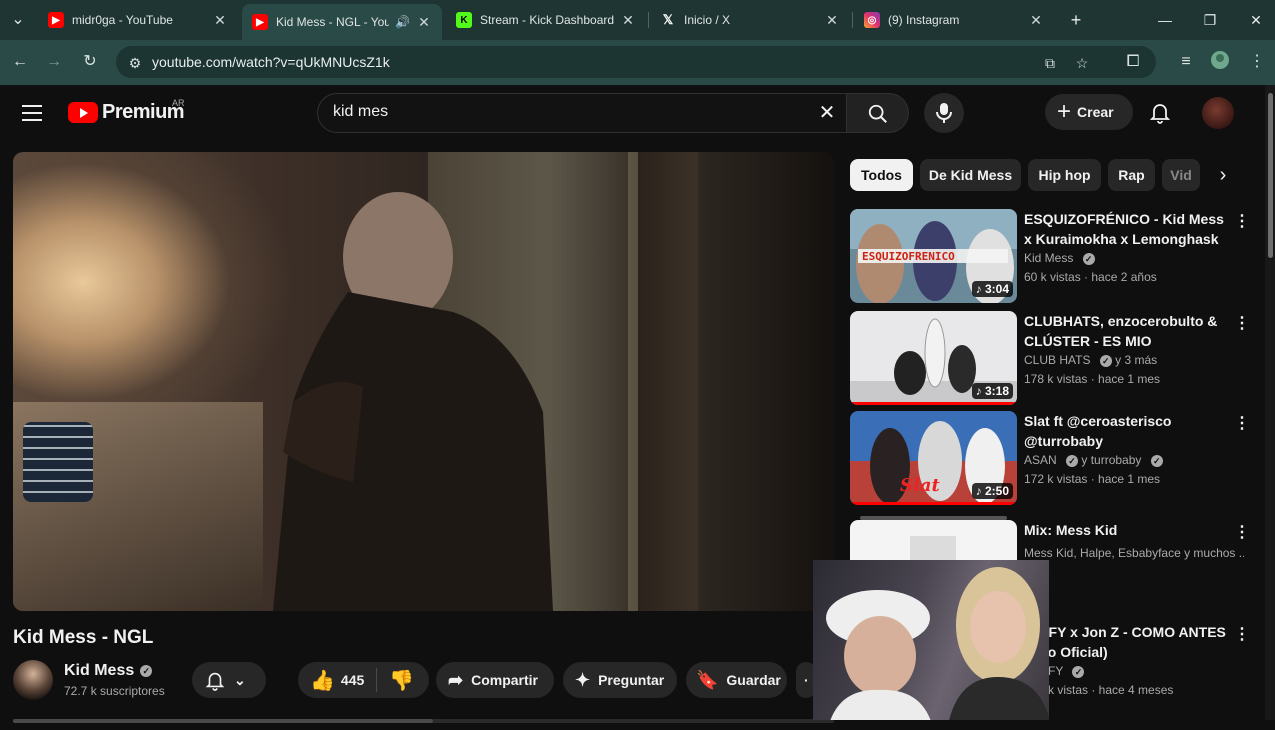  I want to click on title-line-1: FFY x Jon Z - COMO ANTES, so click(1133, 632).